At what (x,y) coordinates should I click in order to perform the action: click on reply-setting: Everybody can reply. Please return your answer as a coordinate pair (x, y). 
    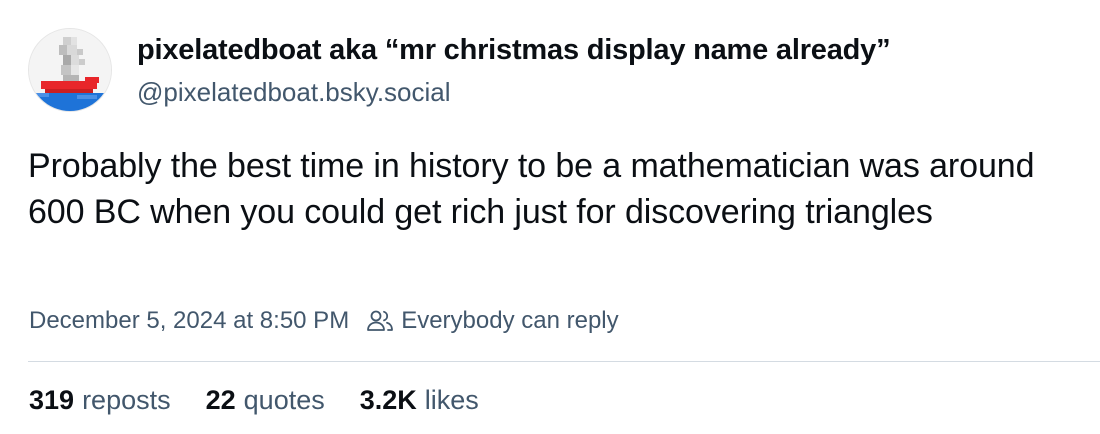
    Looking at the image, I should click on (509, 321).